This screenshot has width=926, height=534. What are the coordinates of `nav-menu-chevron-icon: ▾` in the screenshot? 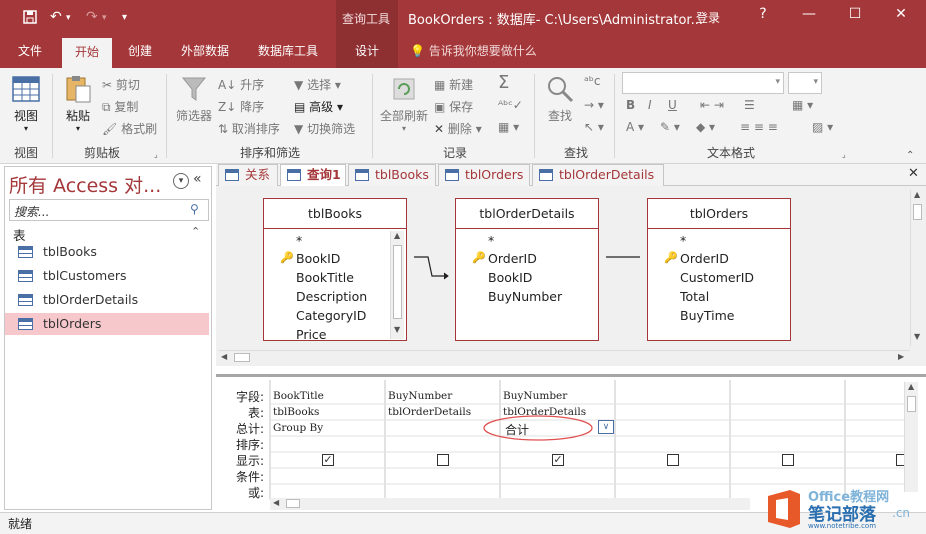 It's located at (181, 181).